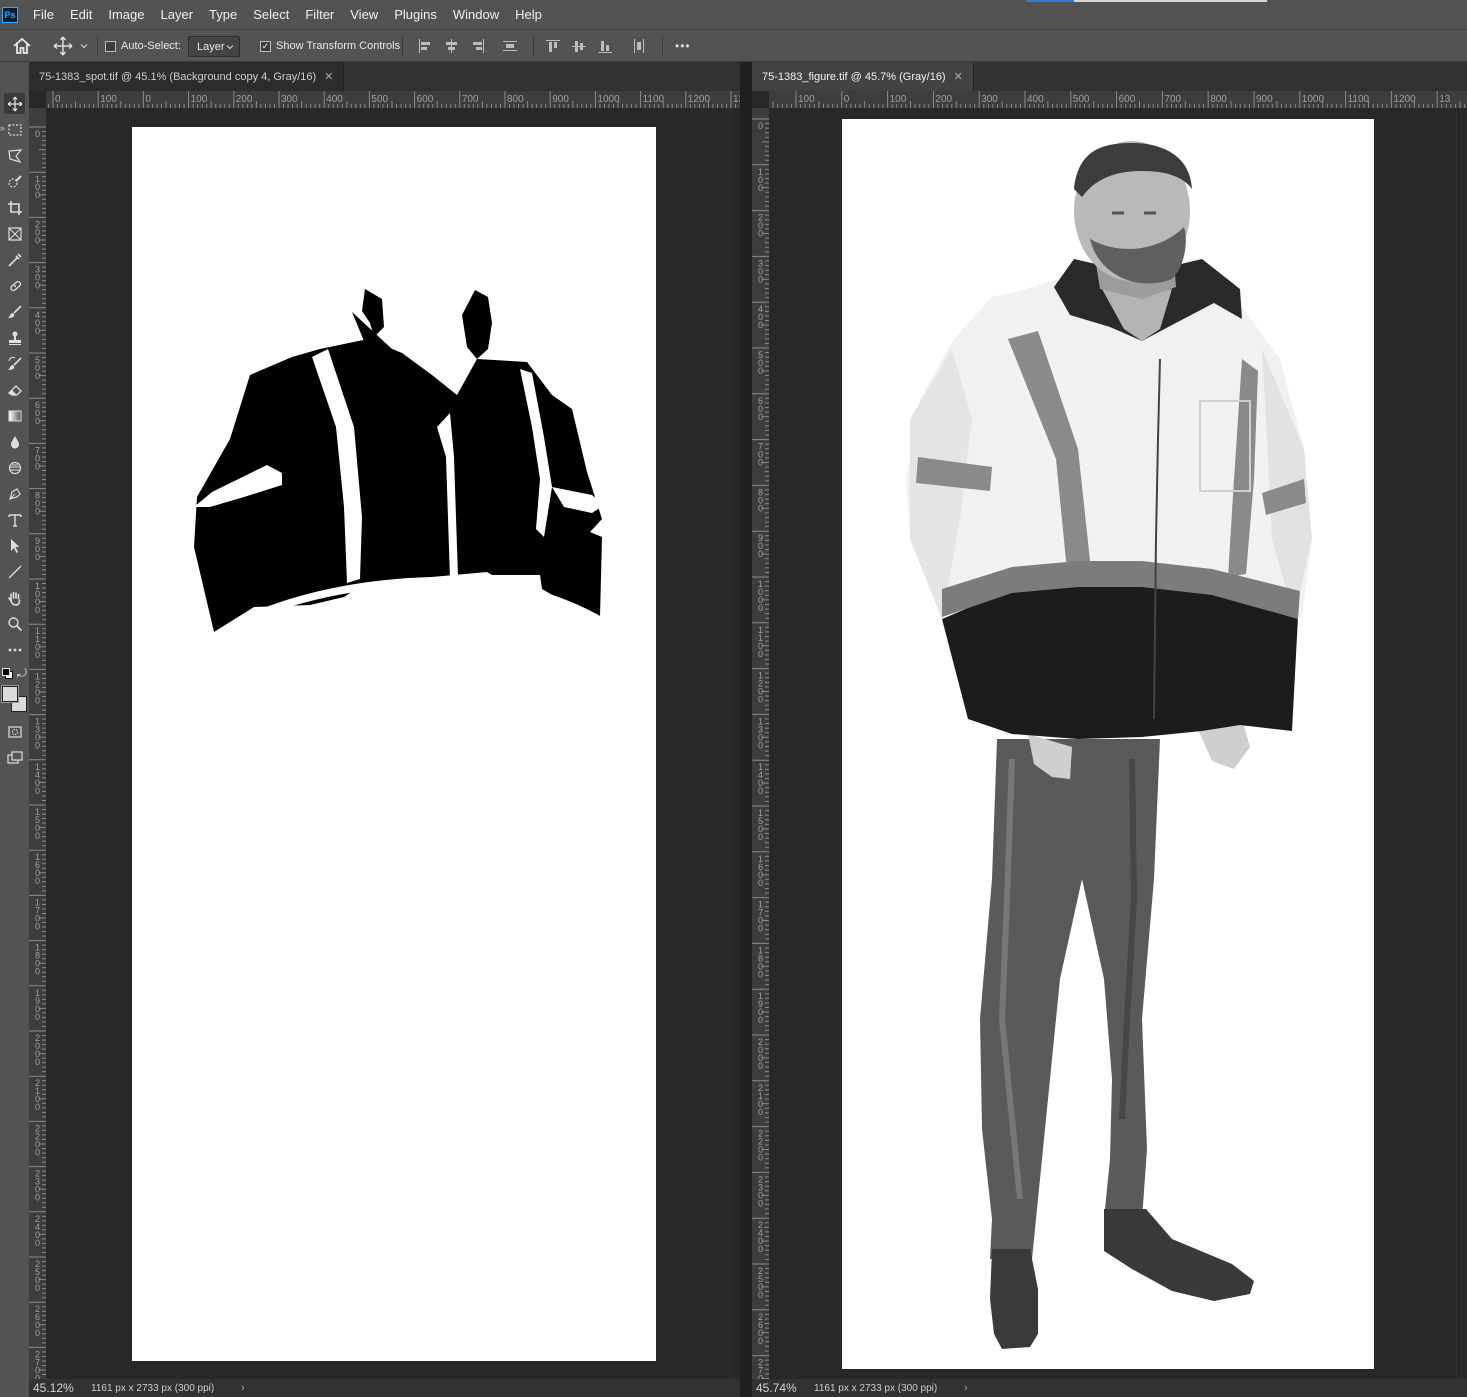 This screenshot has width=1467, height=1397. I want to click on menu-view: View, so click(364, 14).